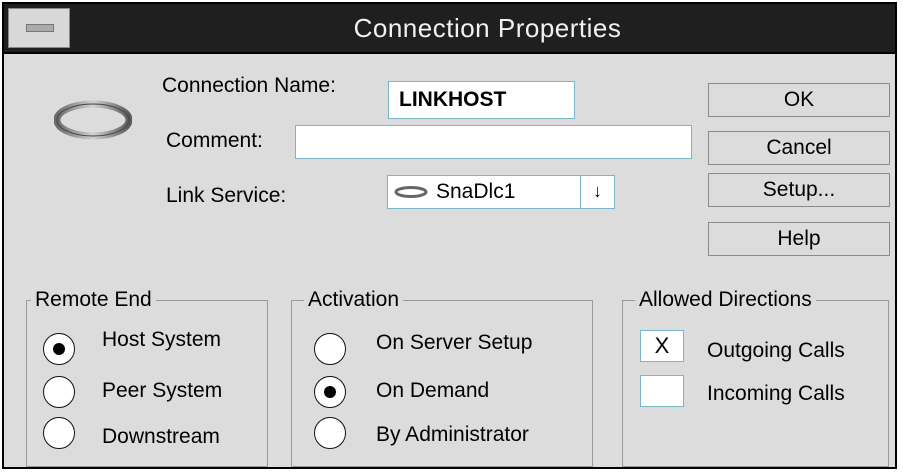  What do you see at coordinates (776, 350) in the screenshot?
I see `outgoing-calls-label: Outgoing Calls` at bounding box center [776, 350].